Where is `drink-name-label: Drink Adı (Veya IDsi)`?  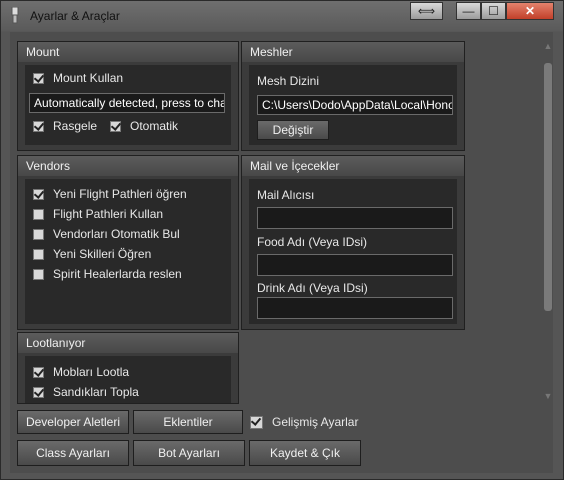 drink-name-label: Drink Adı (Veya IDsi) is located at coordinates (312, 288).